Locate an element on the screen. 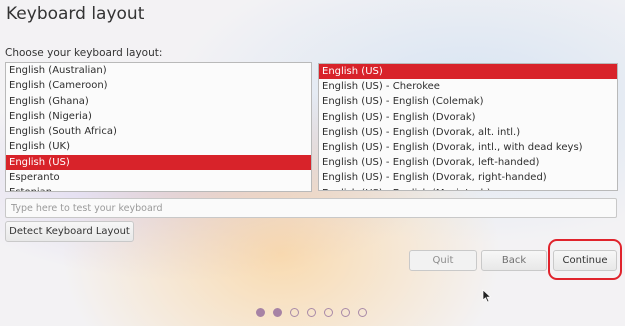  variant-list-item: English (US) - English (Dvorak) is located at coordinates (468, 117).